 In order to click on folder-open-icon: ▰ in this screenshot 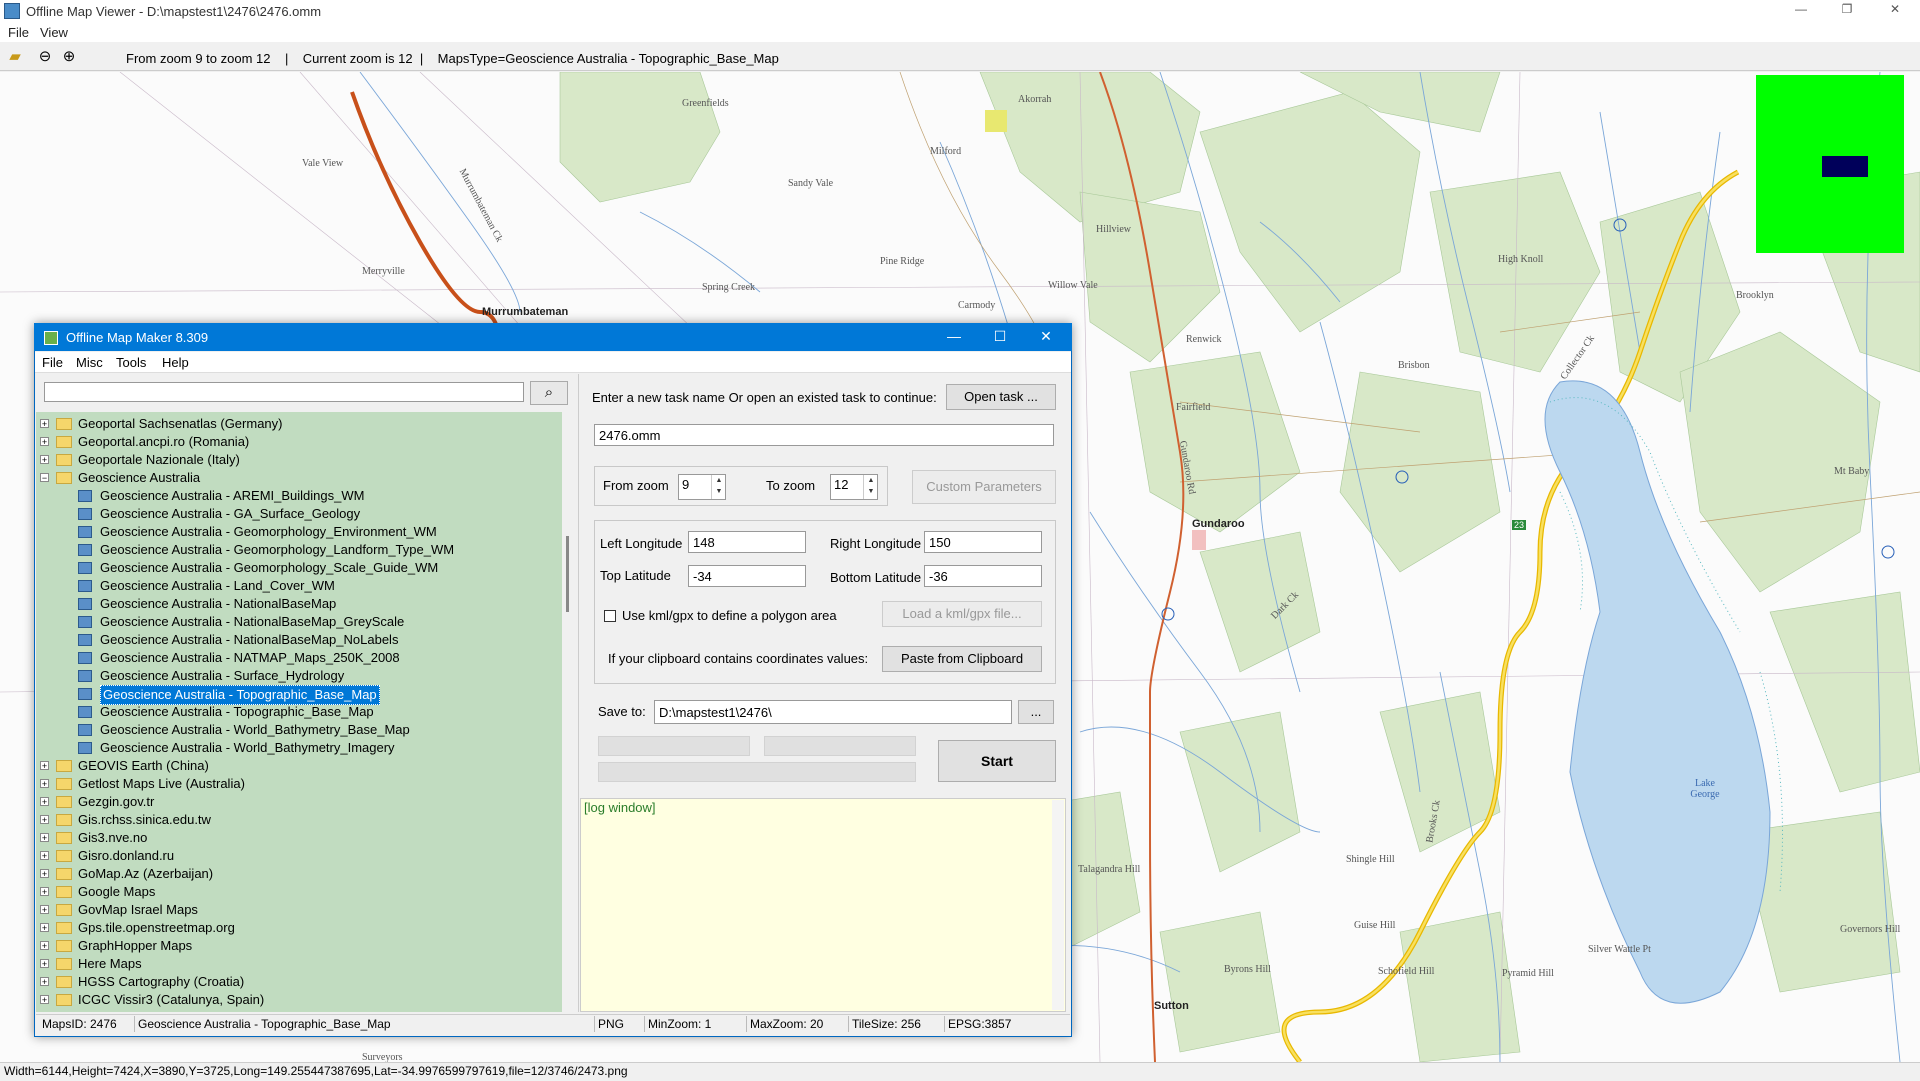, I will do `click(15, 57)`.